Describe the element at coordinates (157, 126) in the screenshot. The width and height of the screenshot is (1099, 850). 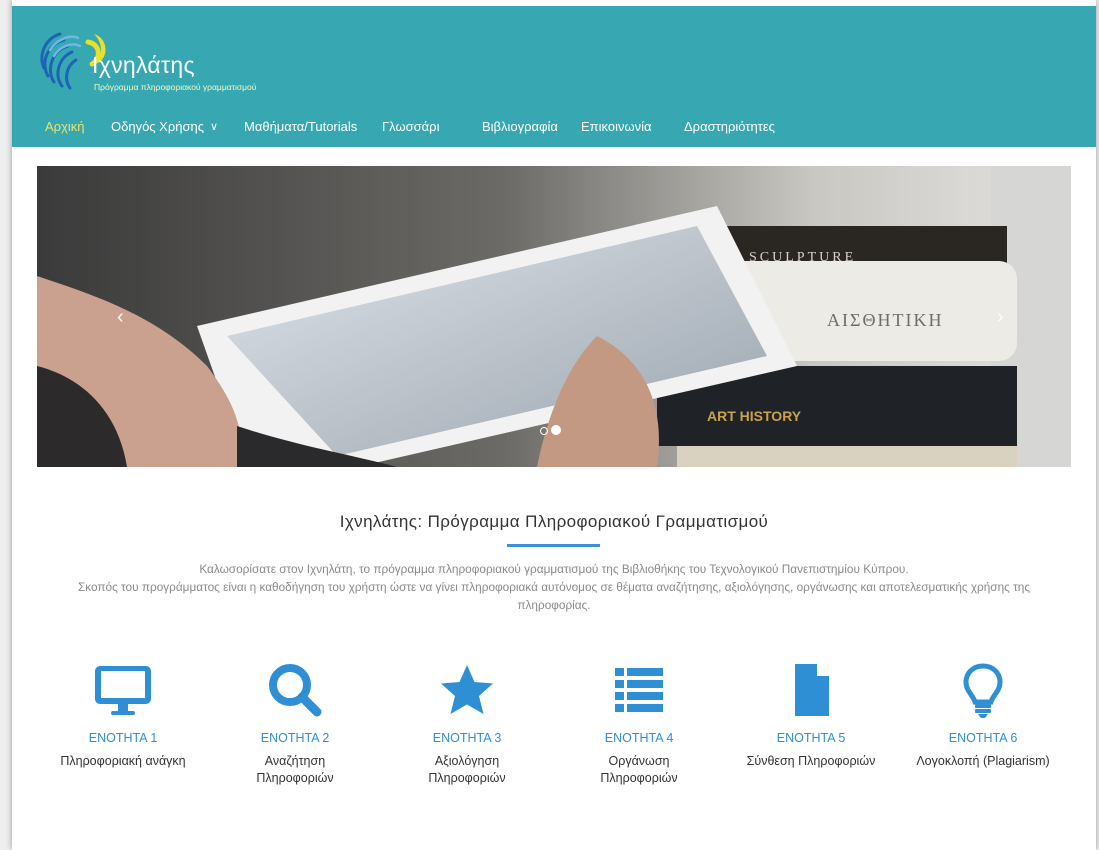
I see `nav-item-user-guide-label: Οδηγός Χρήσης` at that location.